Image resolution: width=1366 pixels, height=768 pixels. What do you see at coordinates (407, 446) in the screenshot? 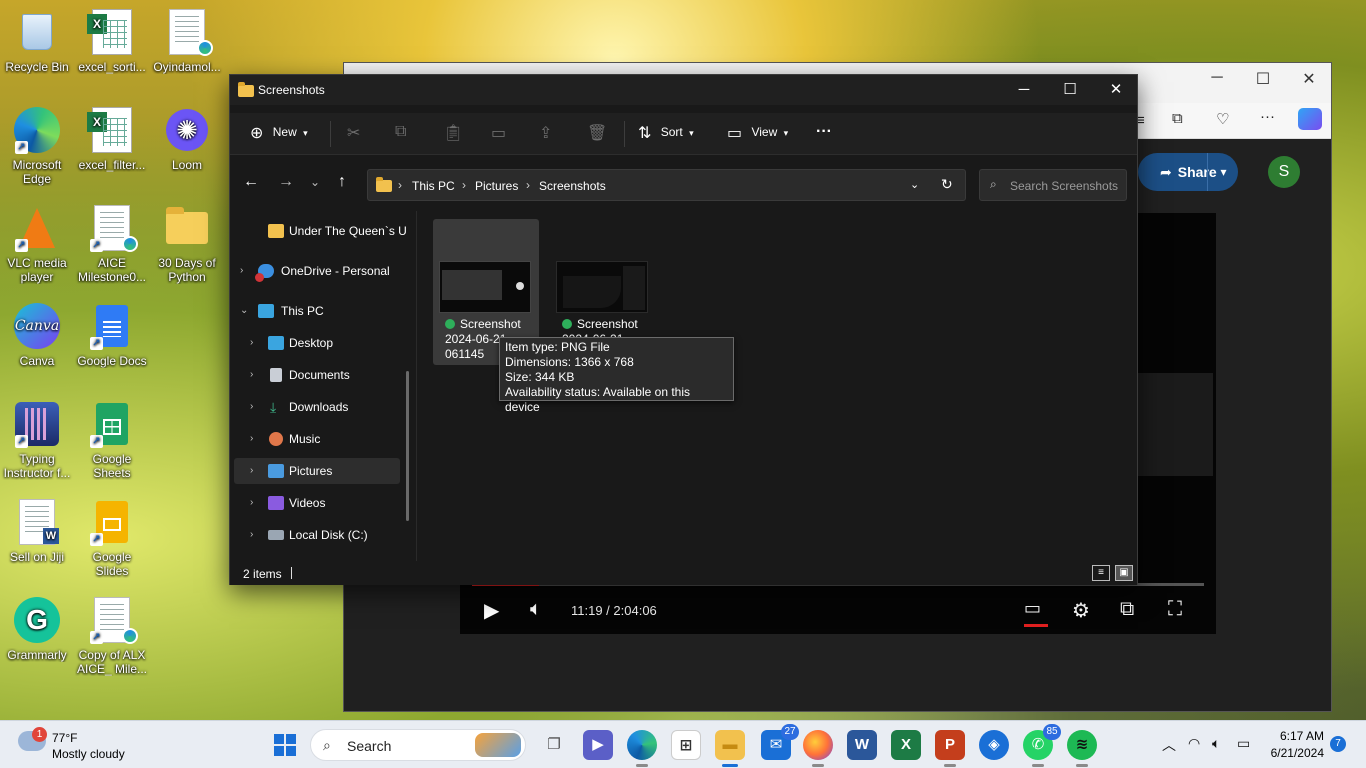
I see `nav-scrollbar` at bounding box center [407, 446].